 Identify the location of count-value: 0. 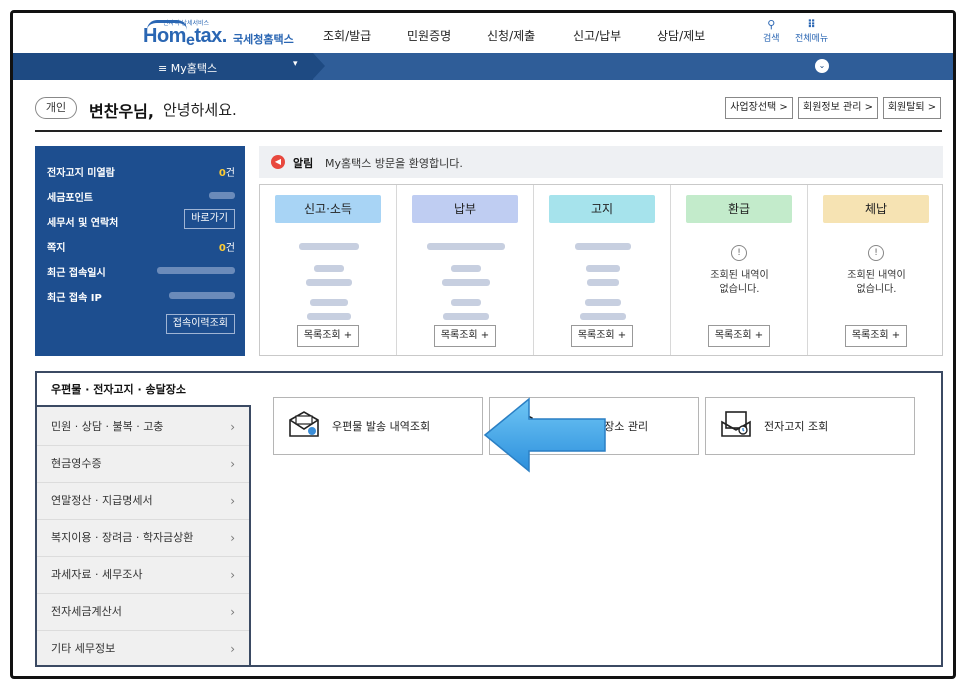
(222, 173).